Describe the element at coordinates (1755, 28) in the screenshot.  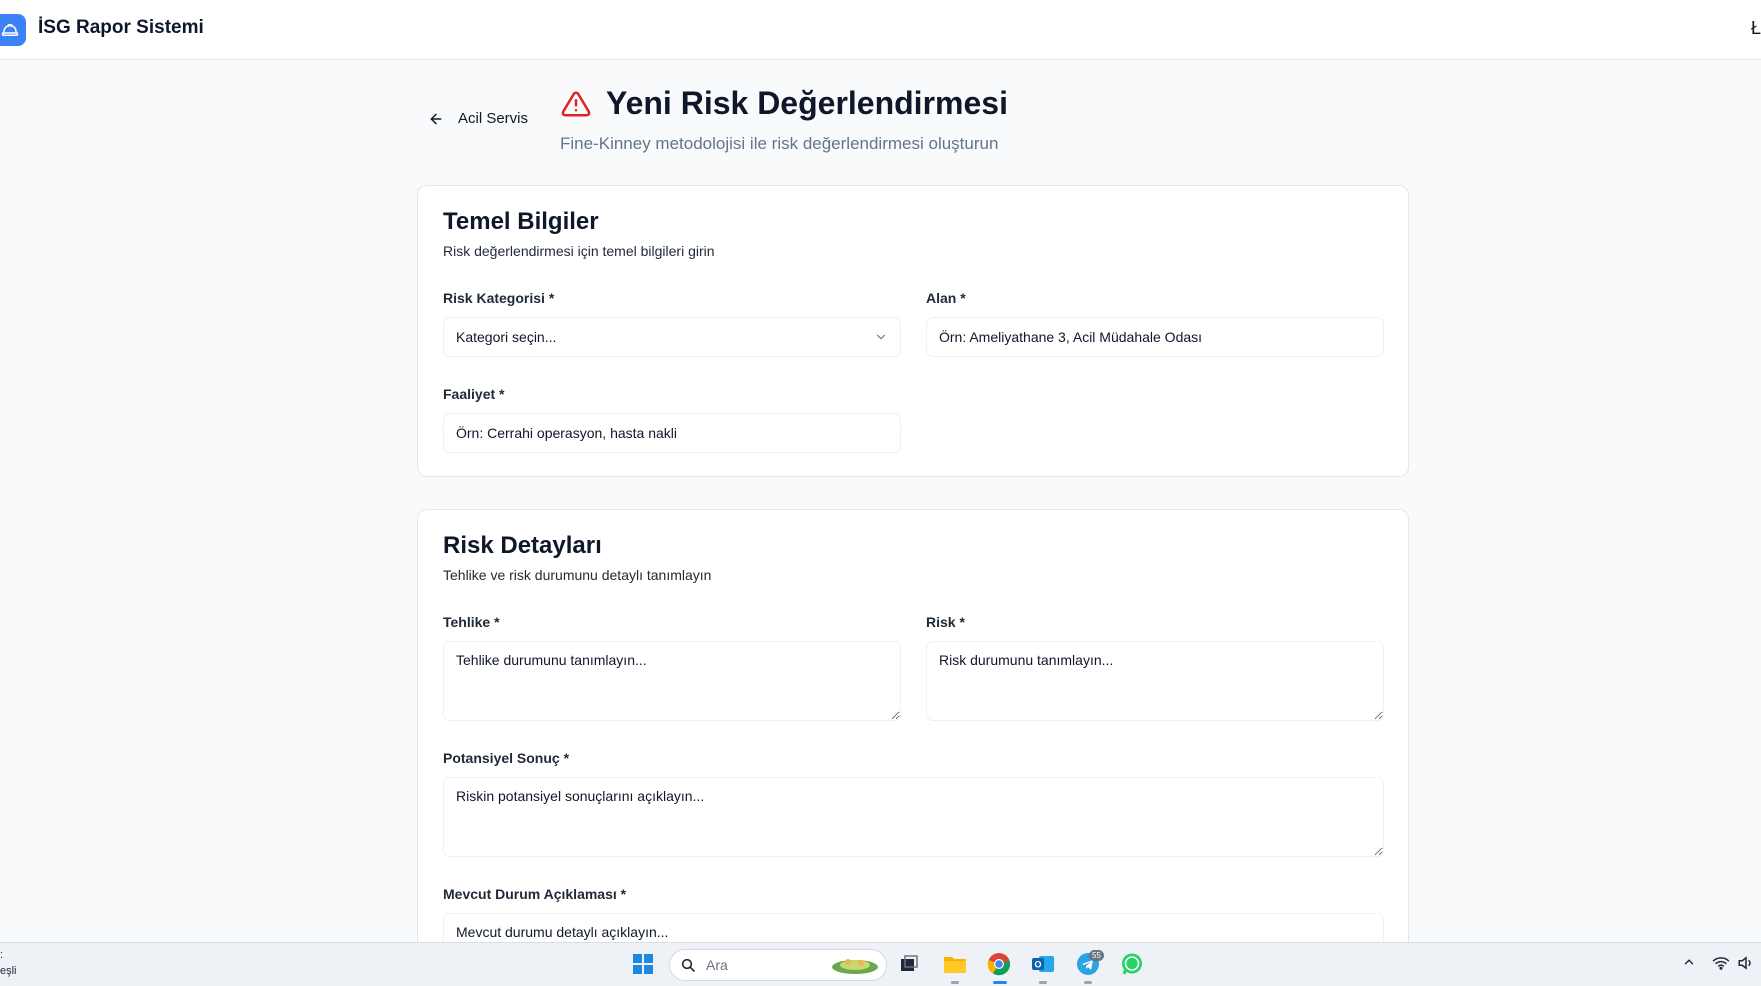
I see `header-right-glyph: Ł` at that location.